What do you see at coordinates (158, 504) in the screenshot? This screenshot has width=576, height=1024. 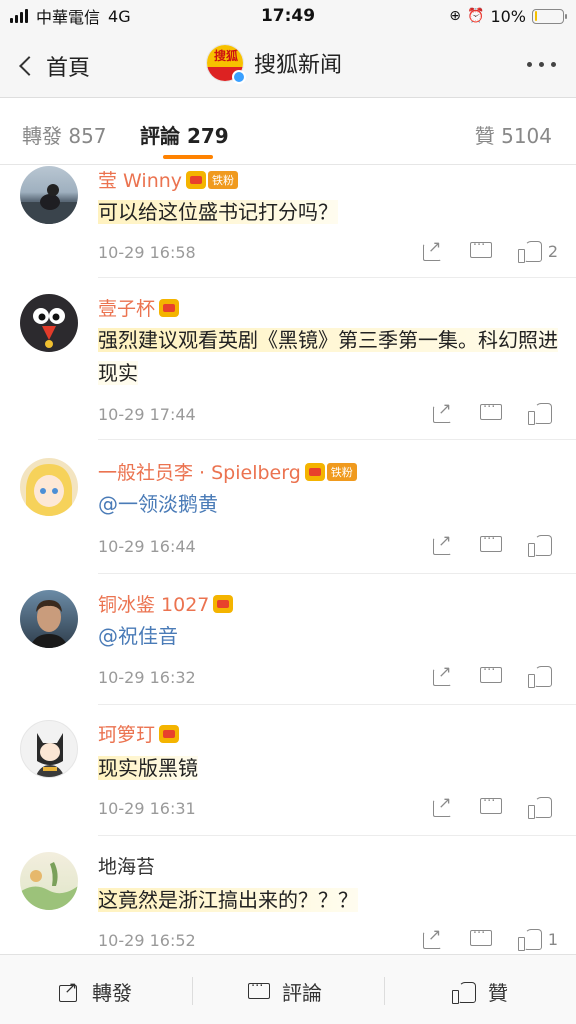 I see `mention-link: @一领淡鹅黄` at bounding box center [158, 504].